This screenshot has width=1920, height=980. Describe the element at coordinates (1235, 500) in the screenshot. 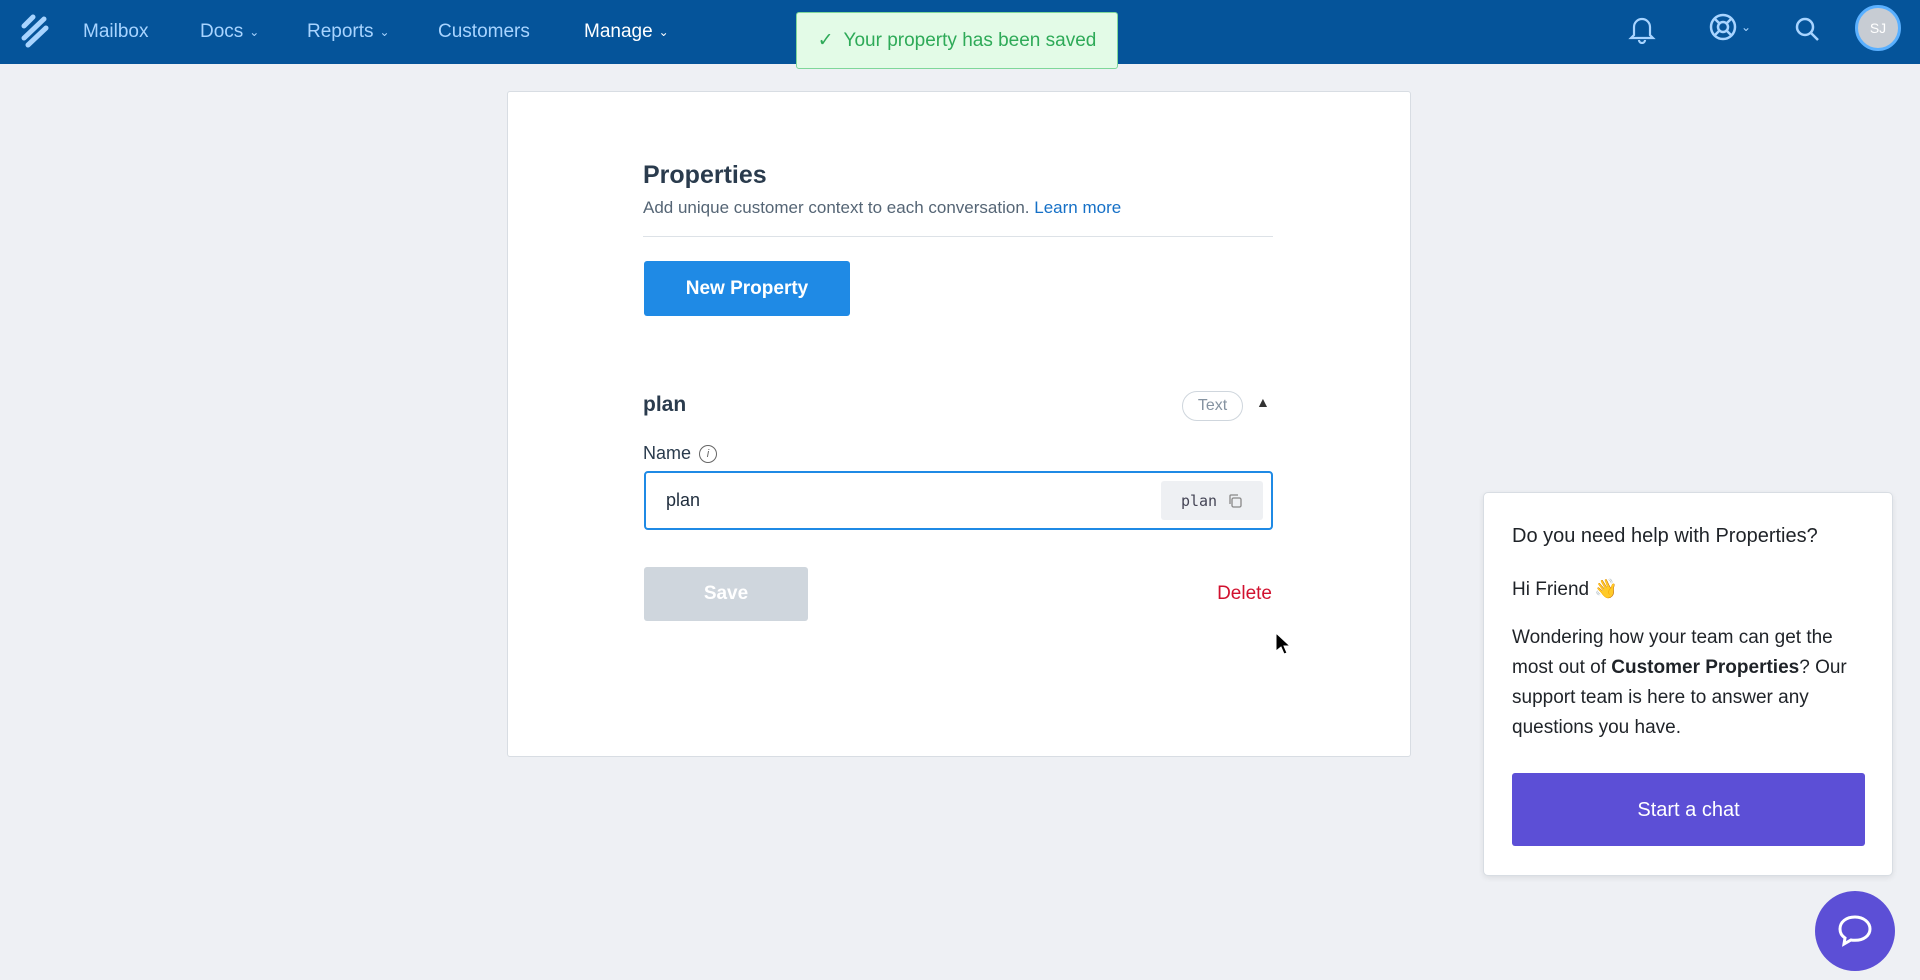

I see `copy-icon` at that location.